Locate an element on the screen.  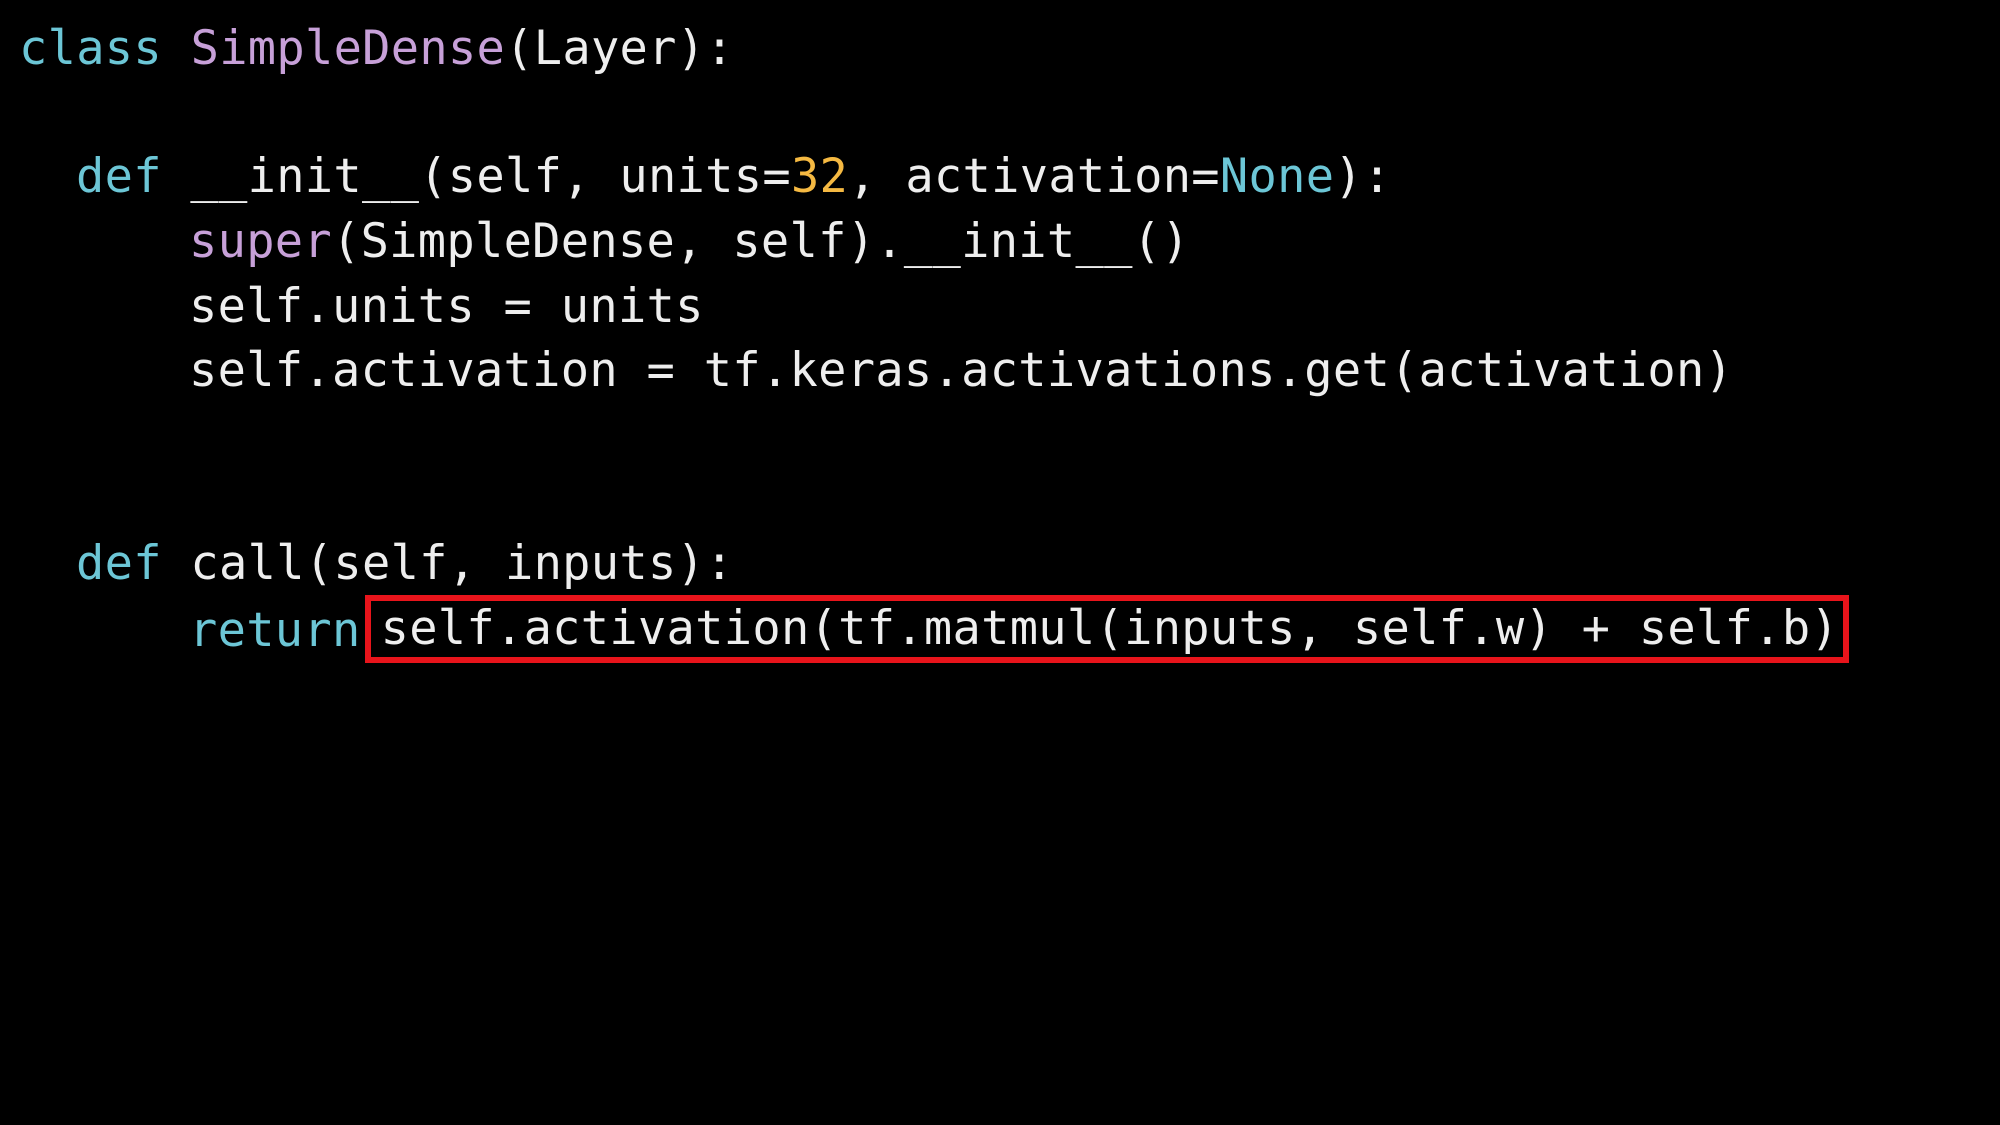
init-signature-c: ): is located at coordinates (1363, 176).